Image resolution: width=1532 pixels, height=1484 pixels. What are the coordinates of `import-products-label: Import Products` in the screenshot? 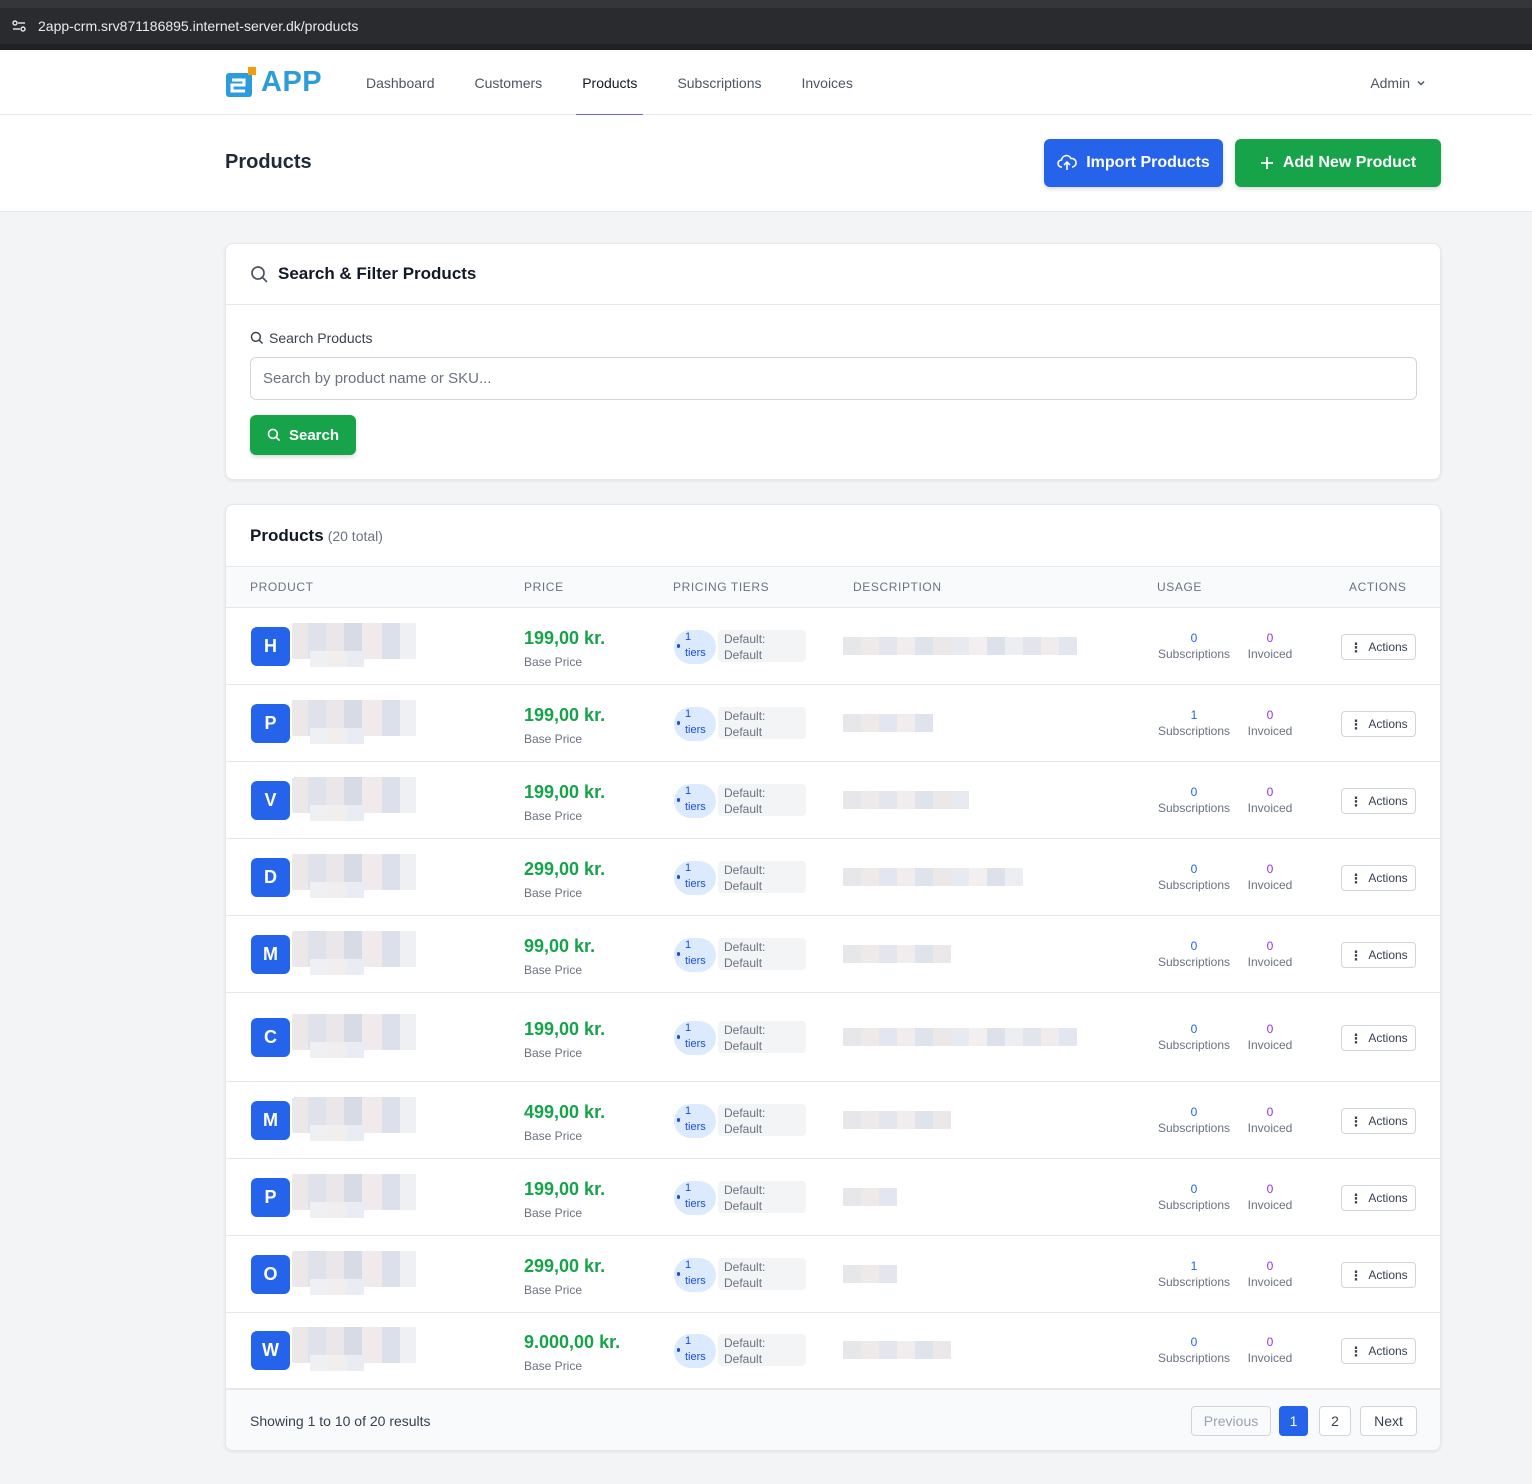 It's located at (1148, 162).